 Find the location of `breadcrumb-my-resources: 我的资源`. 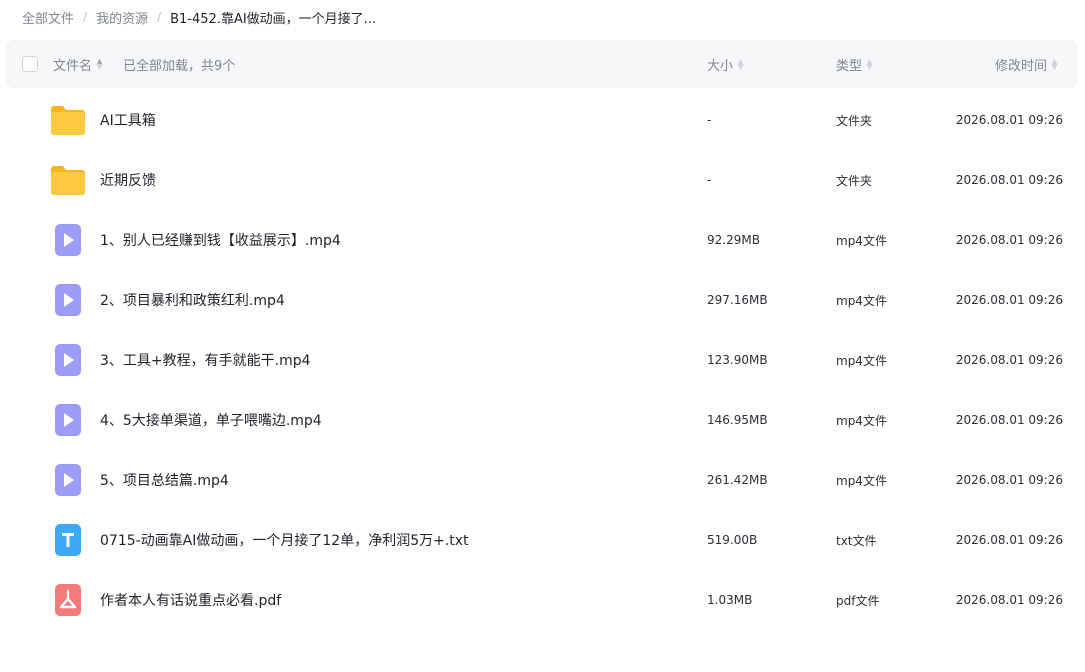

breadcrumb-my-resources: 我的资源 is located at coordinates (122, 17).